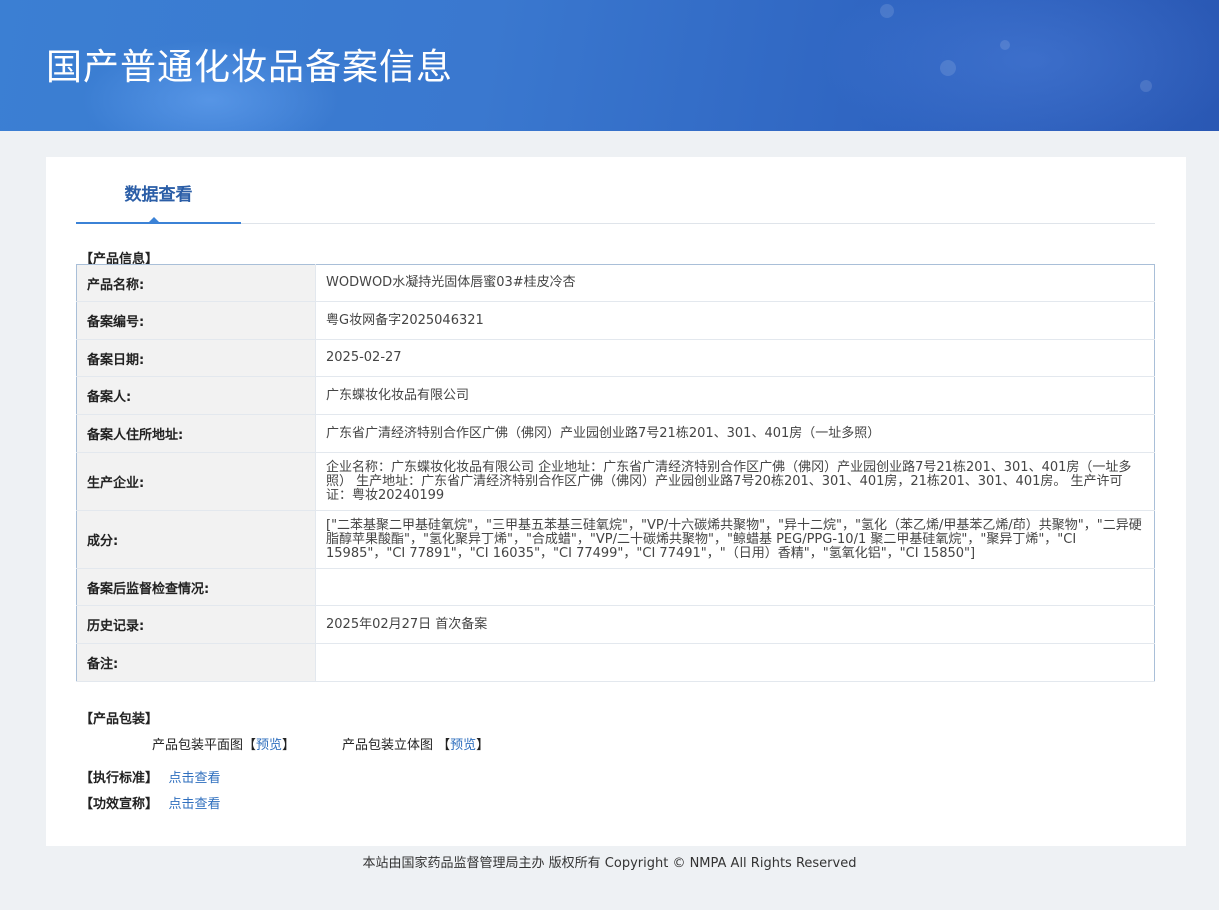  Describe the element at coordinates (735, 283) in the screenshot. I see `field-value: WODWOD水凝持光固体唇蜜03#桂皮冷杏` at that location.